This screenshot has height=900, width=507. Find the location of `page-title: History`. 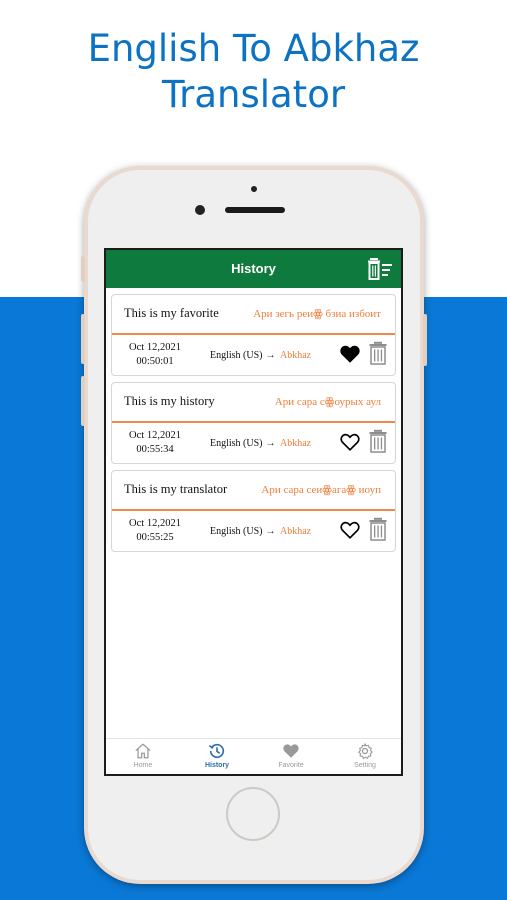

page-title: History is located at coordinates (253, 268).